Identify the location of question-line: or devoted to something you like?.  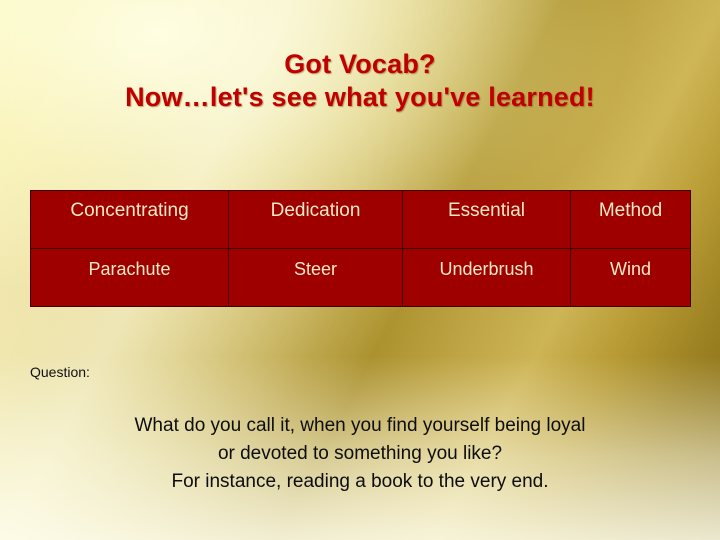
(360, 454).